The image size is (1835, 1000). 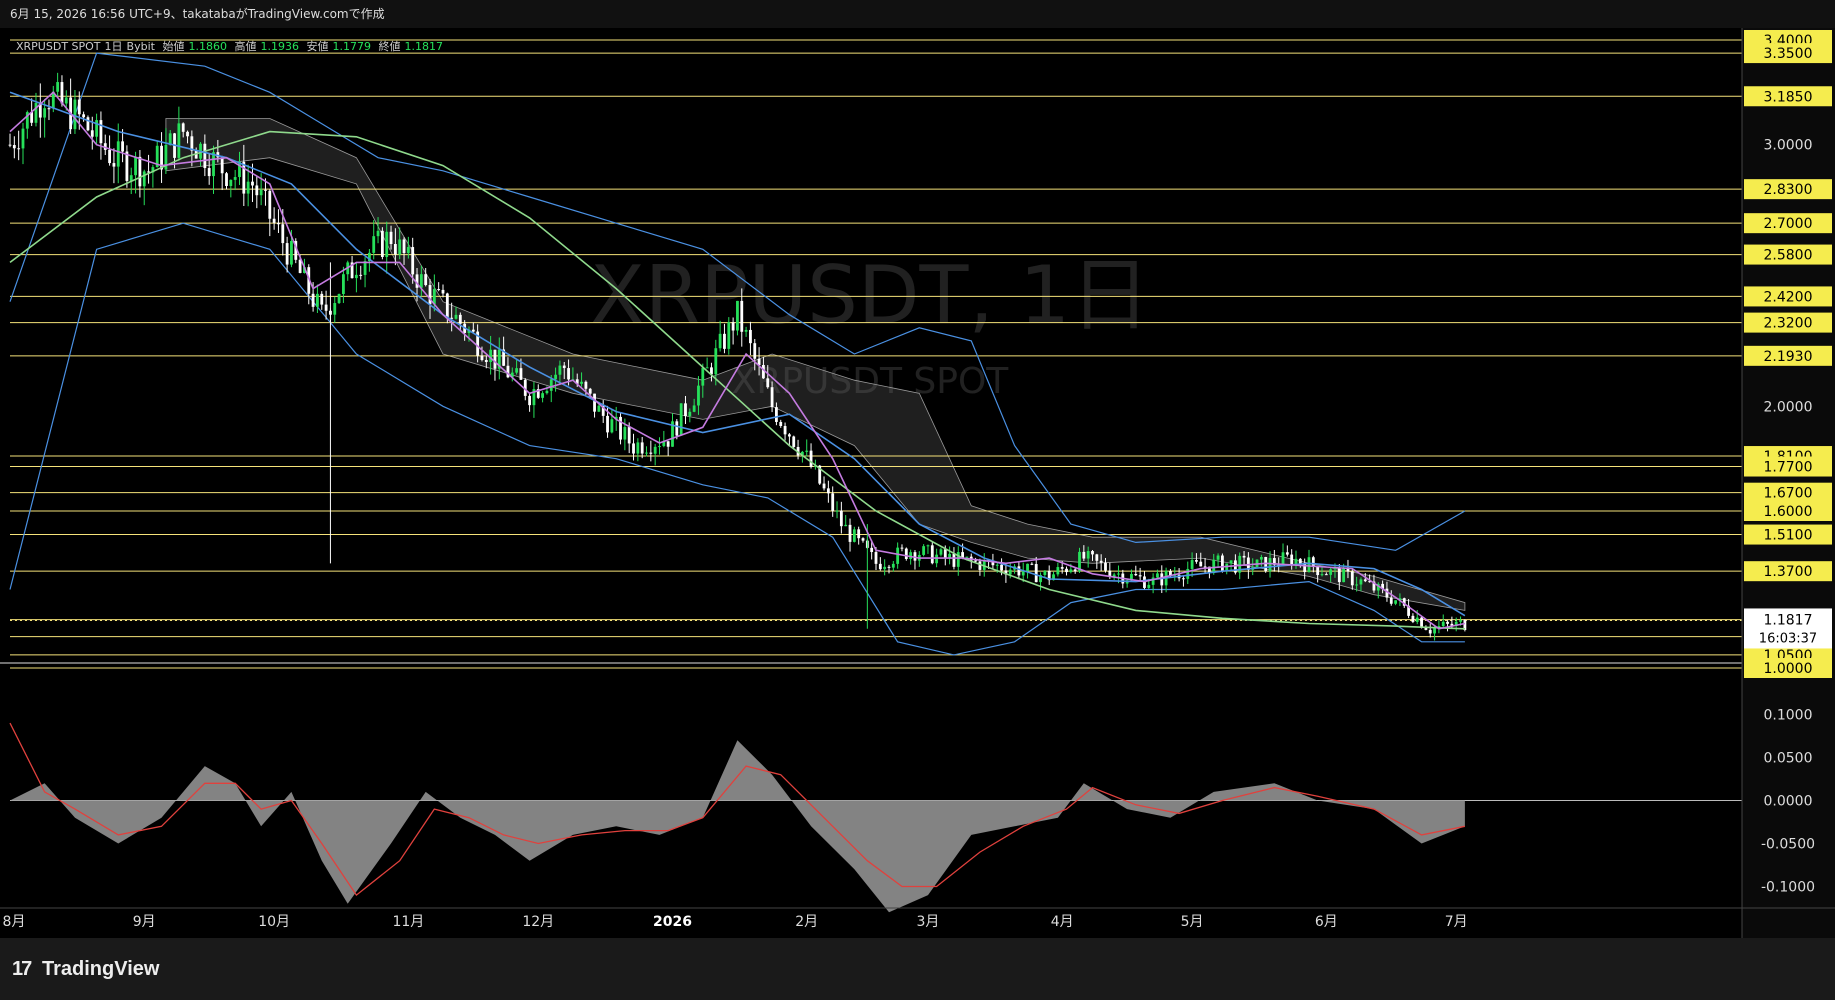 I want to click on tradingview-logo: 17 TradingView, so click(x=85, y=969).